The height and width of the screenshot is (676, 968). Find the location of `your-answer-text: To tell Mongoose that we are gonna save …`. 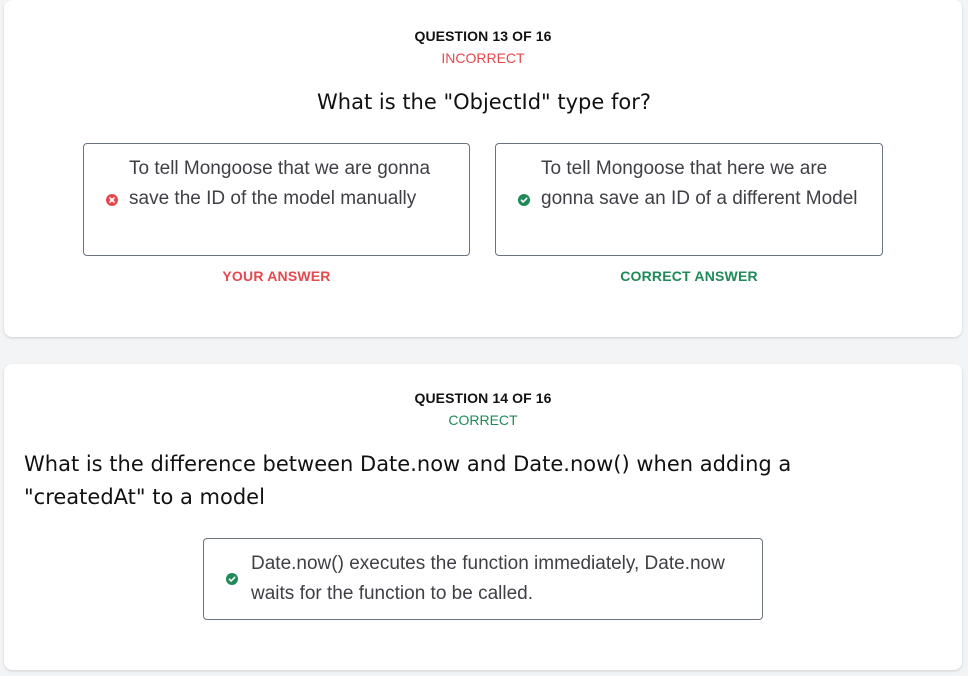

your-answer-text: To tell Mongoose that we are gonna save … is located at coordinates (280, 183).